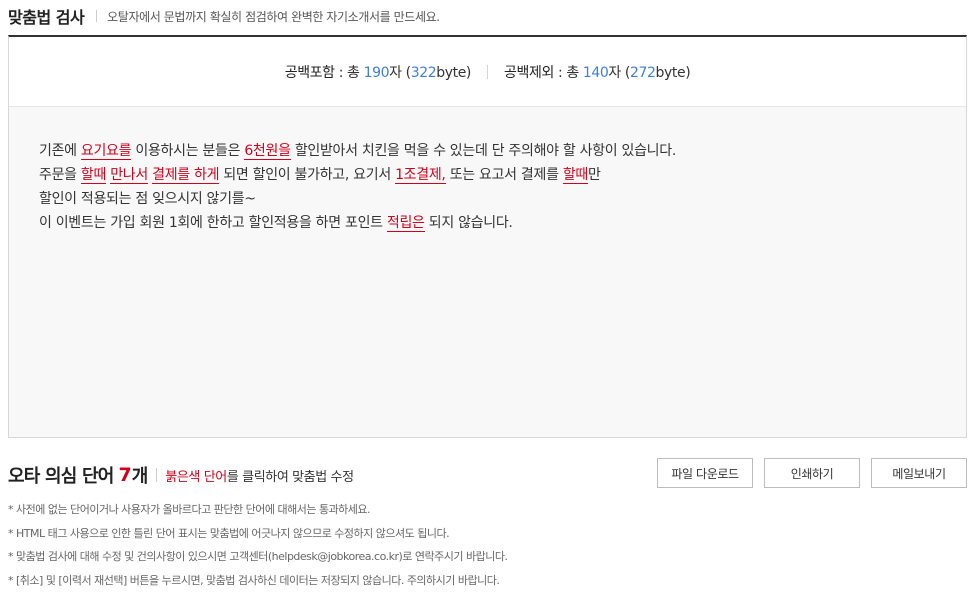 The width and height of the screenshot is (972, 595). What do you see at coordinates (705, 473) in the screenshot?
I see `file-download-button: 파일 다운로드` at bounding box center [705, 473].